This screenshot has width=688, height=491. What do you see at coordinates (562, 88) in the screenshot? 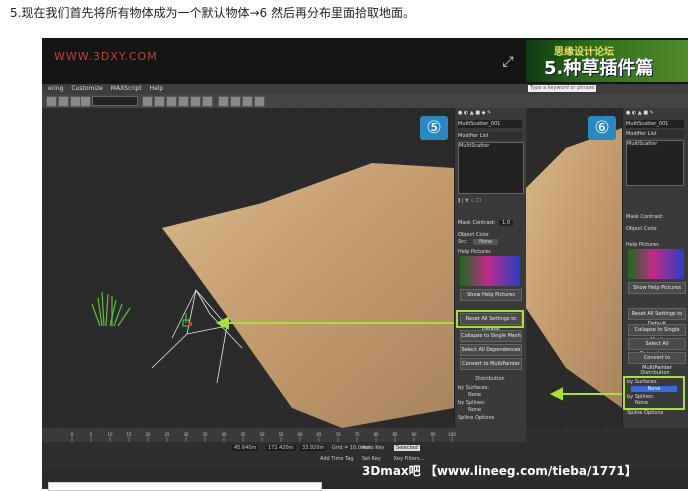
I see `search-input: Type a keyword or phrase` at bounding box center [562, 88].